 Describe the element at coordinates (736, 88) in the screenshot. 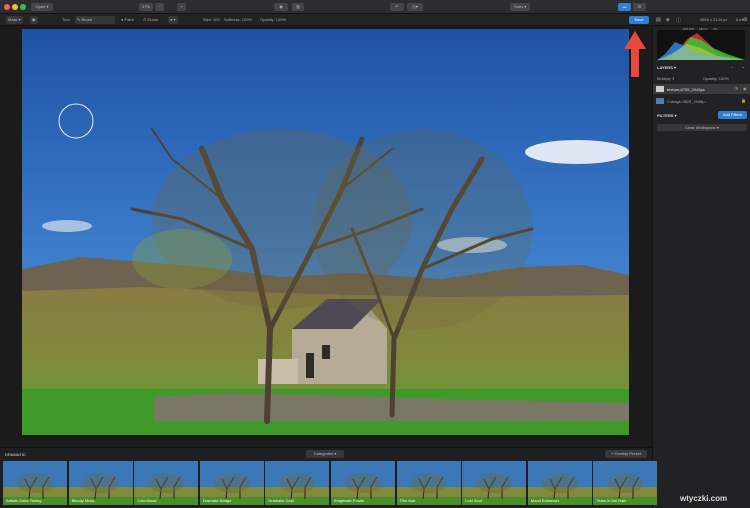

I see `brush-mask-icon: ✎` at that location.